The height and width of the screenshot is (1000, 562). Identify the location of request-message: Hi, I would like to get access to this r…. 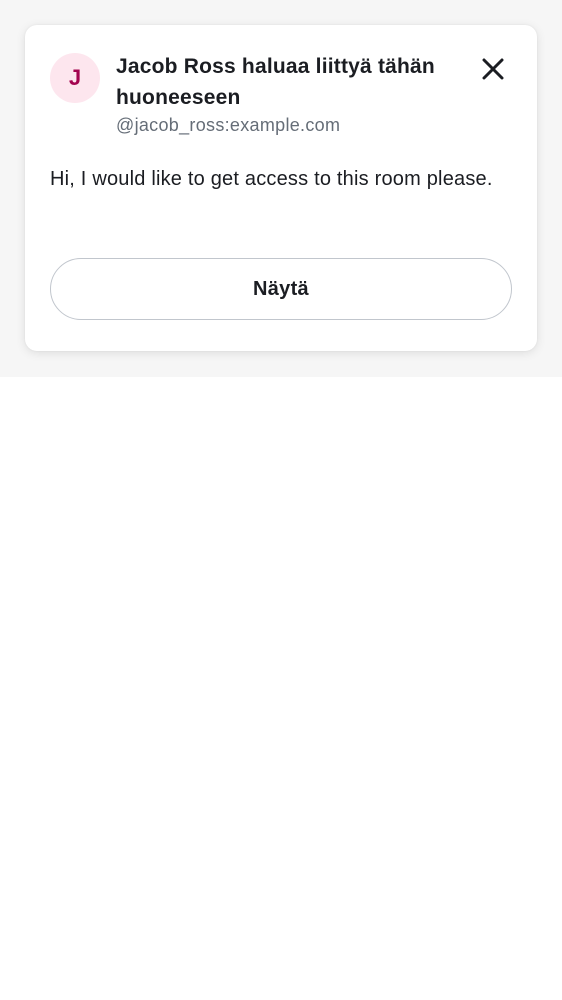
(271, 179).